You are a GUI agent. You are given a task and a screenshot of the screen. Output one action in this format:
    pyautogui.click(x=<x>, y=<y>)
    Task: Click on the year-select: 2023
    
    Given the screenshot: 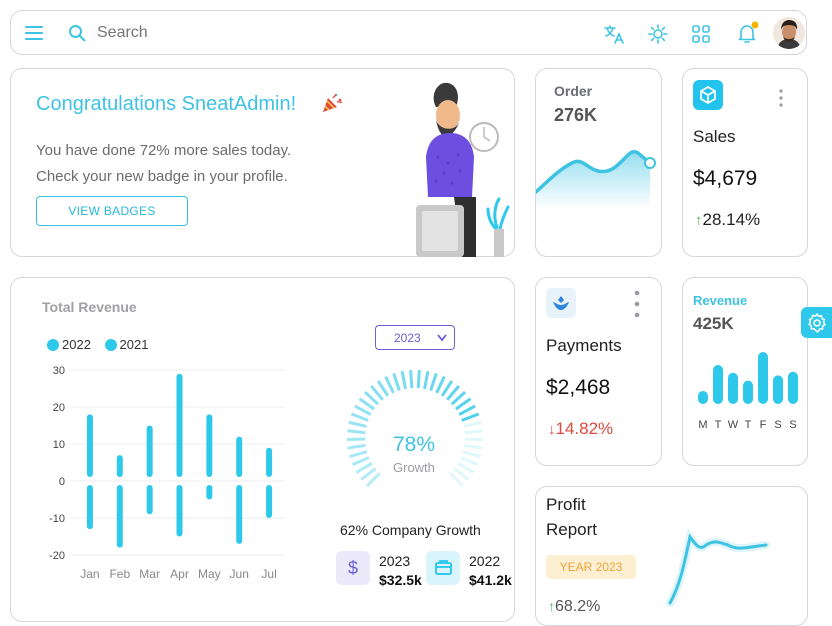 What is the action you would take?
    pyautogui.click(x=415, y=337)
    